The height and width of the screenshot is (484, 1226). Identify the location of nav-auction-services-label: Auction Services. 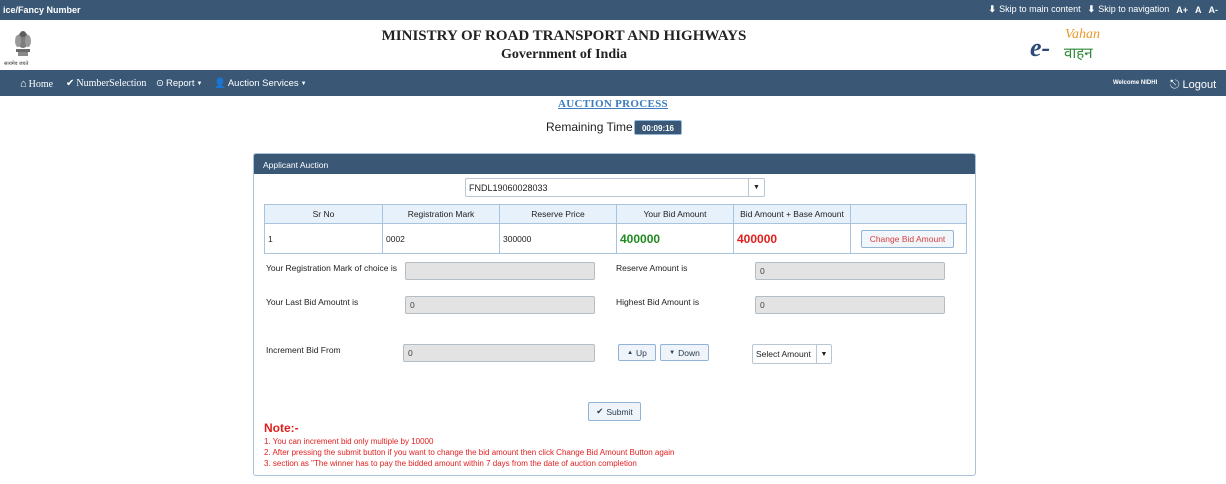
(263, 83).